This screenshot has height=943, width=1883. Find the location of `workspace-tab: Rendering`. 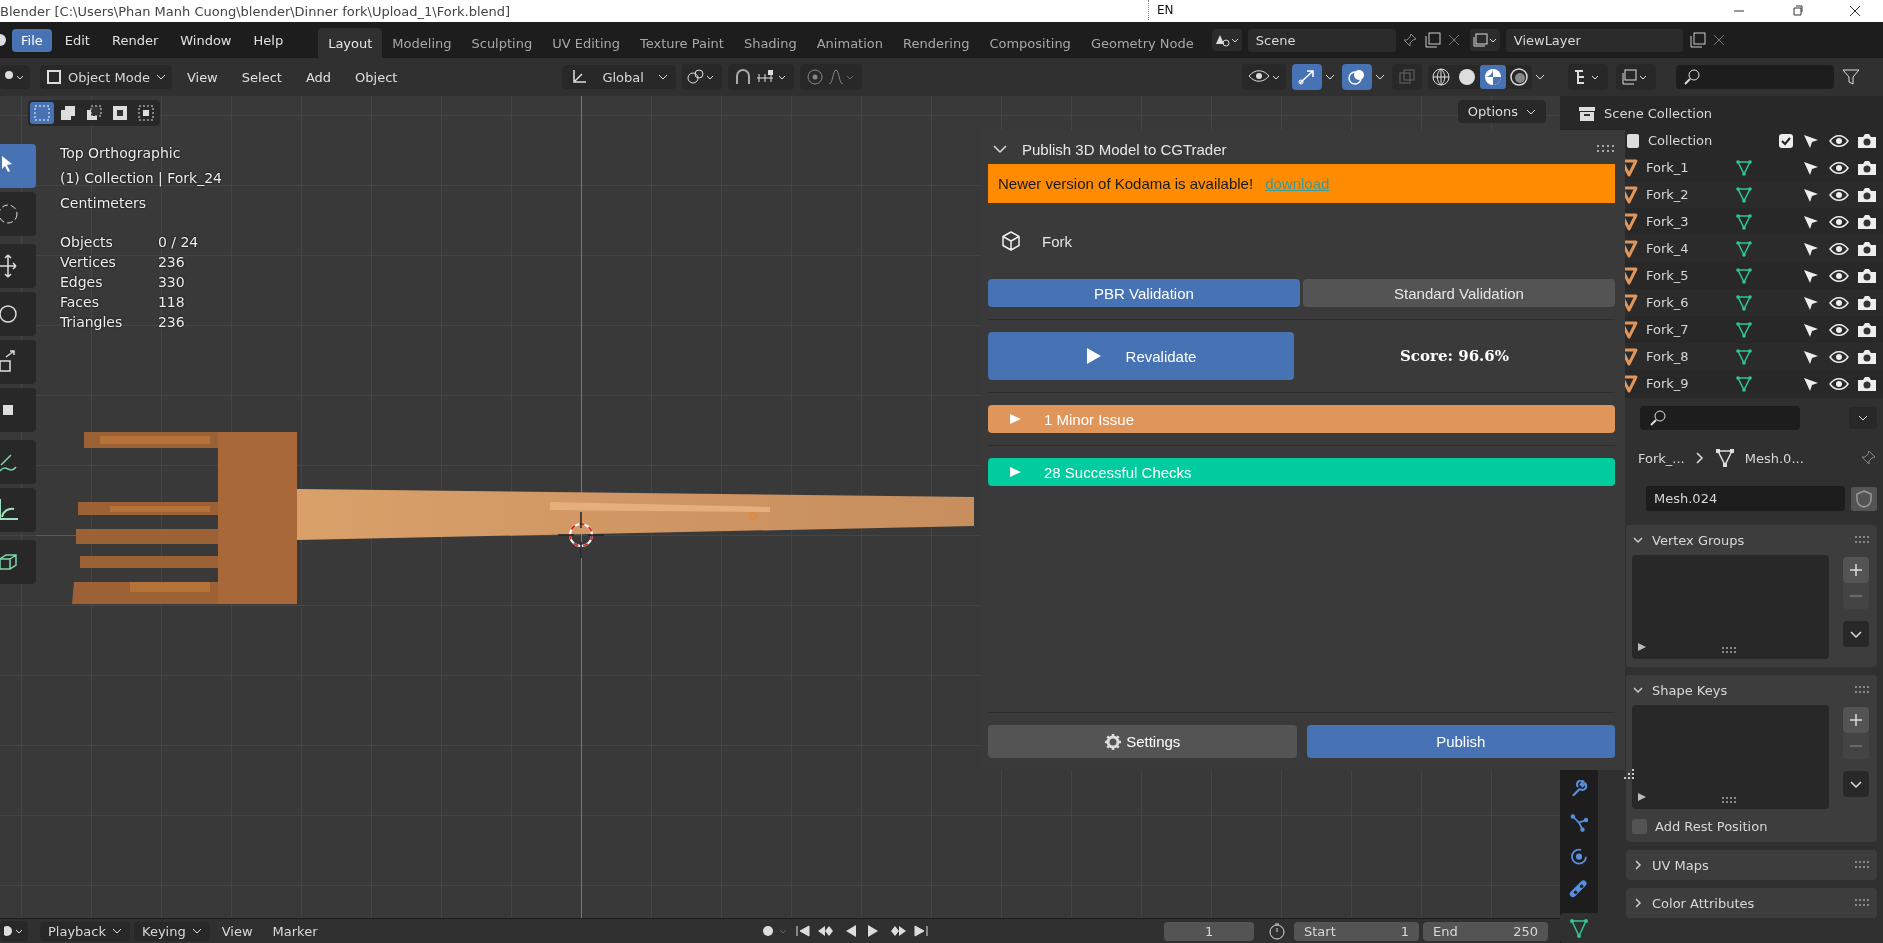

workspace-tab: Rendering is located at coordinates (936, 43).